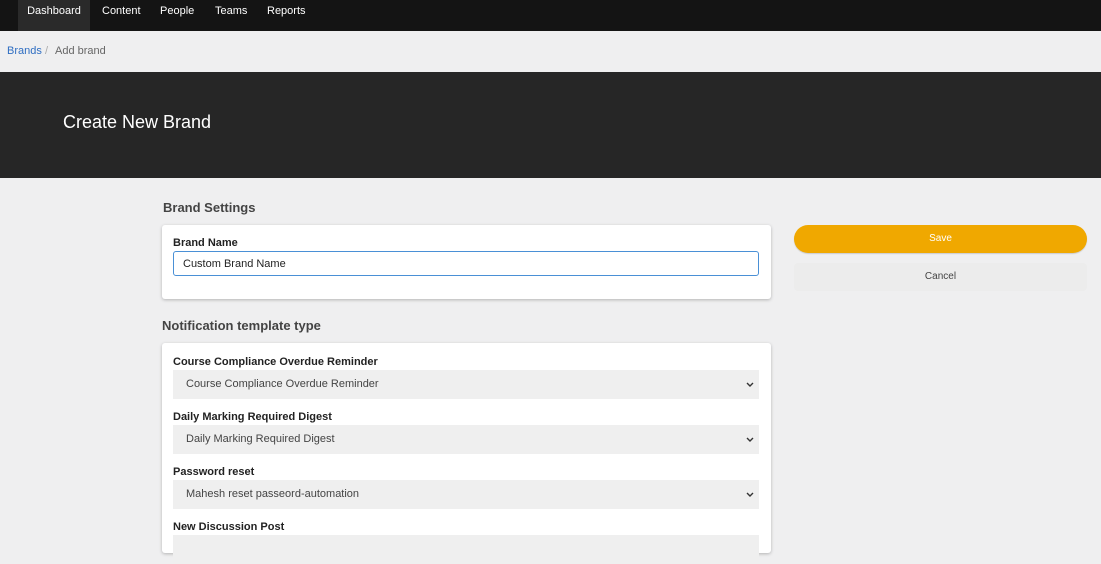 The height and width of the screenshot is (564, 1101). I want to click on brand-name-input, so click(466, 263).